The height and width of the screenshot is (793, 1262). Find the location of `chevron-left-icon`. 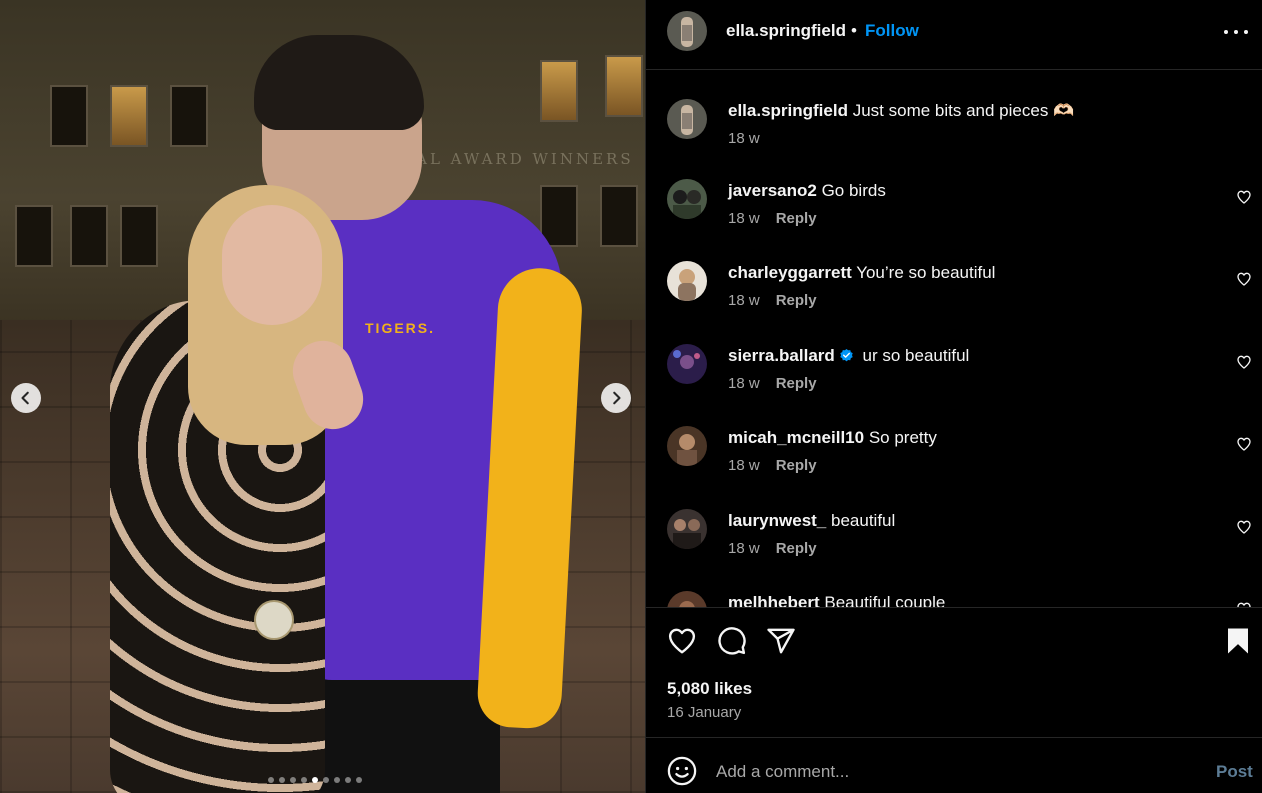

chevron-left-icon is located at coordinates (25, 398).